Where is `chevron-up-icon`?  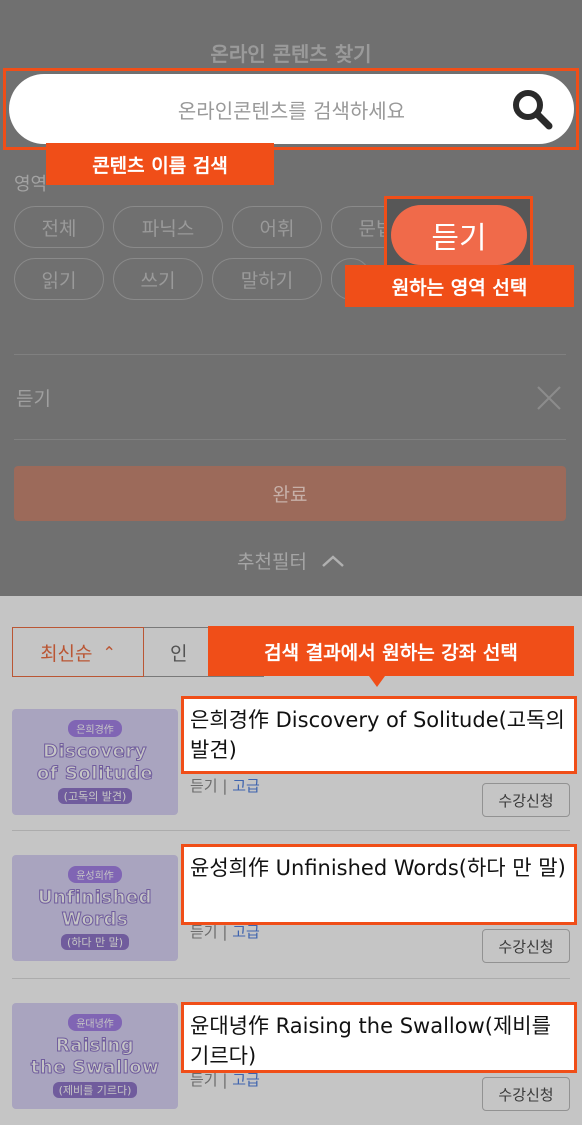
chevron-up-icon is located at coordinates (333, 561).